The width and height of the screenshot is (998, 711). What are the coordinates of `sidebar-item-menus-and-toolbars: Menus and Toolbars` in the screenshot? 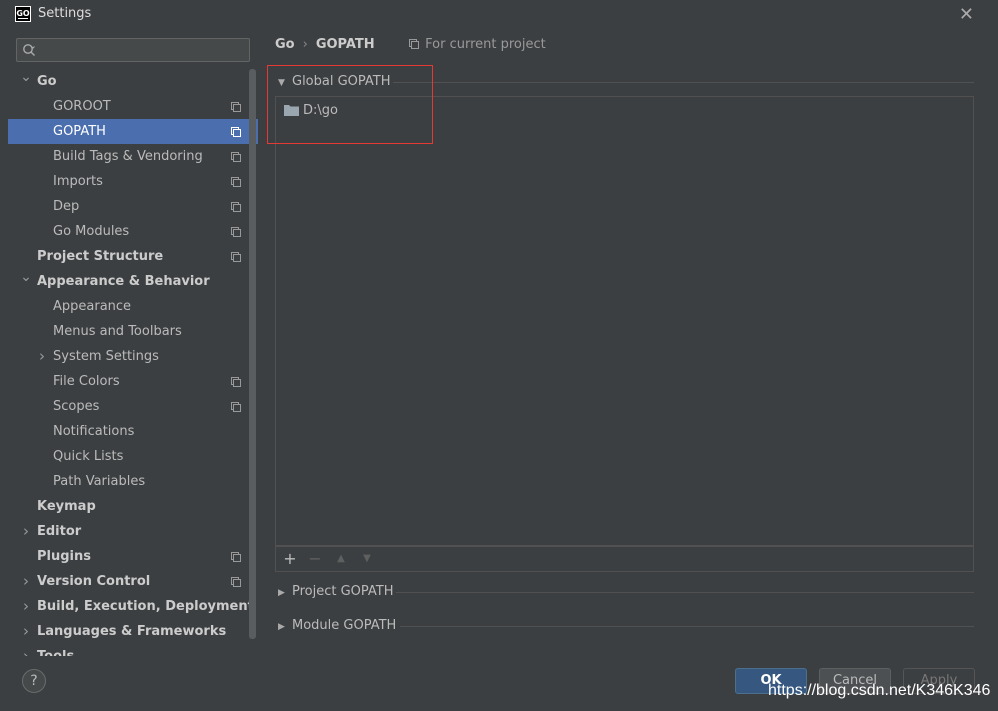 It's located at (133, 331).